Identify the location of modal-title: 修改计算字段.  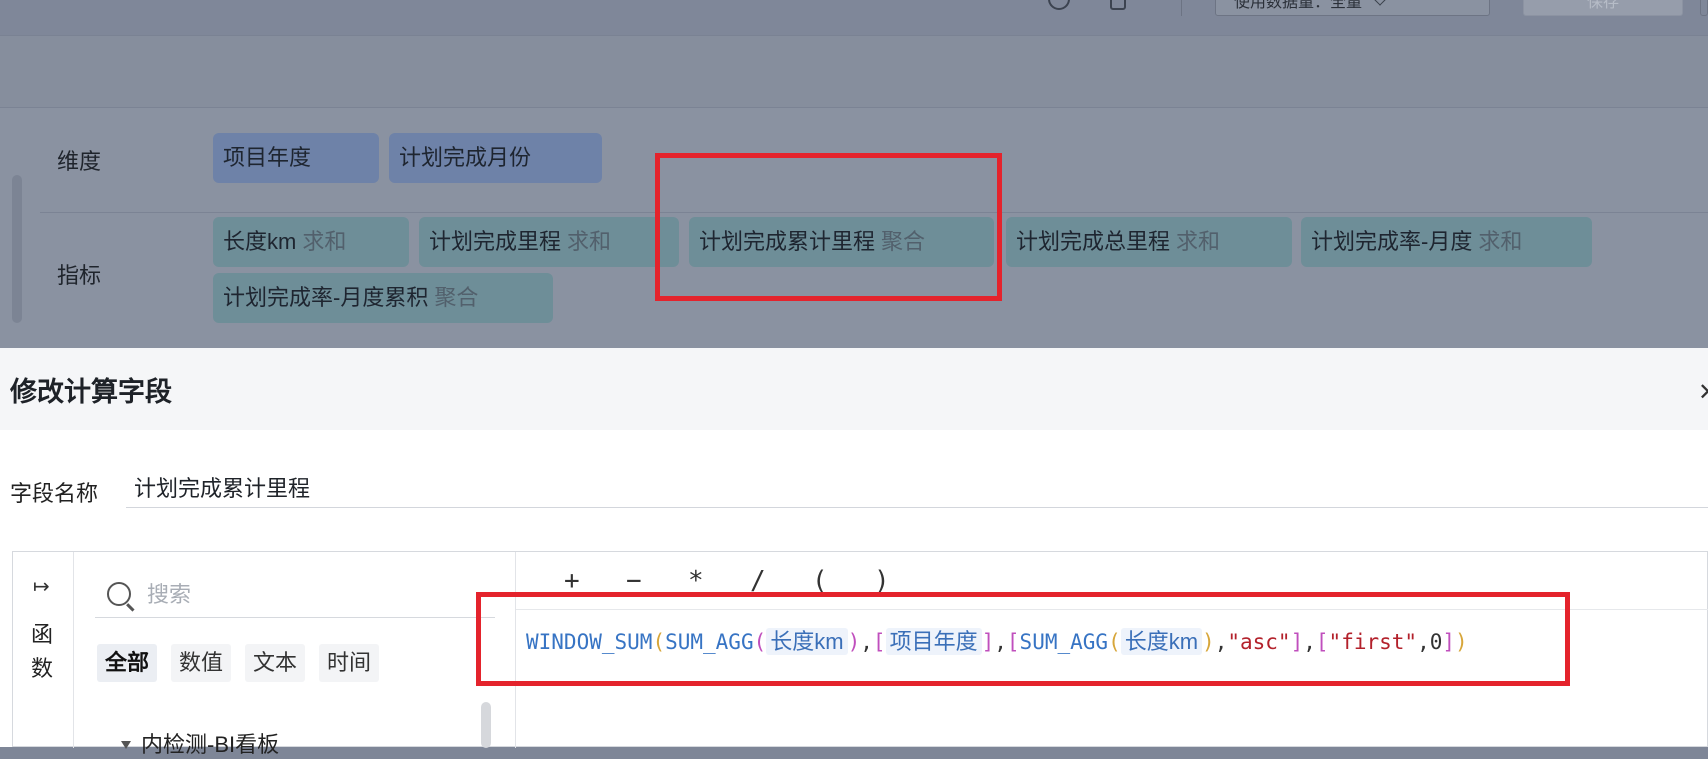
(91, 392).